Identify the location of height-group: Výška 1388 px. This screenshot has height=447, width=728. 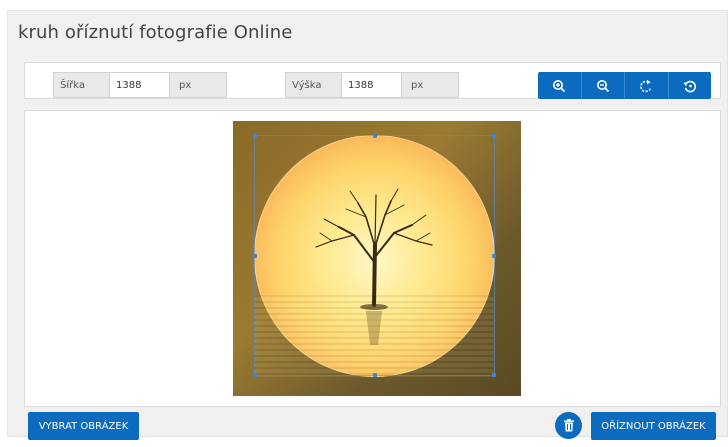
(372, 85).